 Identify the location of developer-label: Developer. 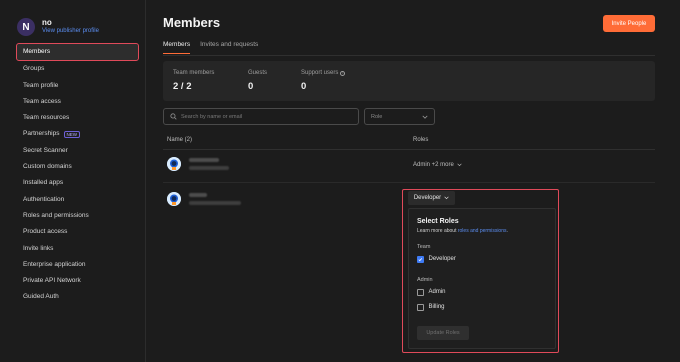
(442, 259).